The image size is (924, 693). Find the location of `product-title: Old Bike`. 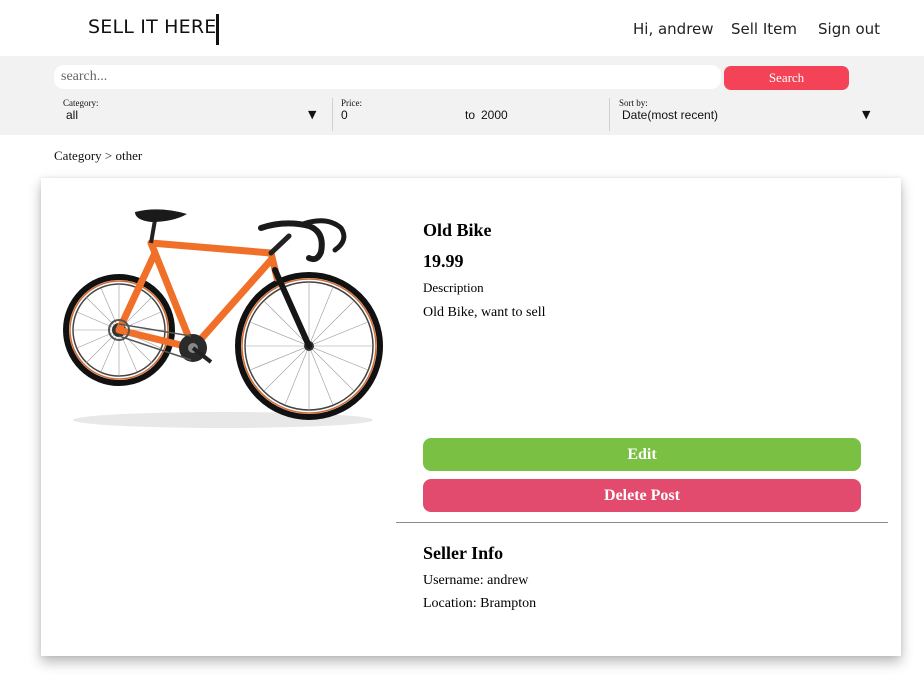

product-title: Old Bike is located at coordinates (457, 230).